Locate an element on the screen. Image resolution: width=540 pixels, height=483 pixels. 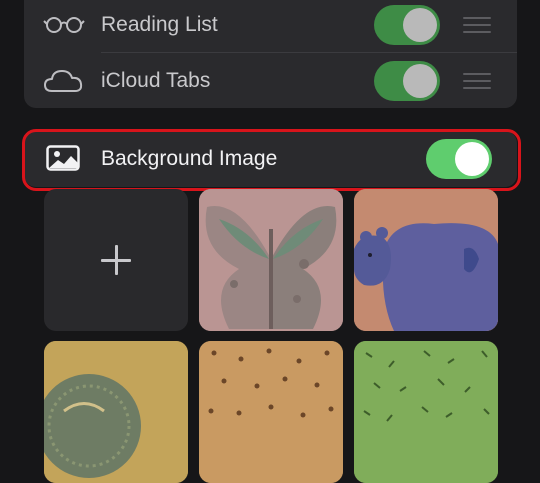
plus-icon is located at coordinates (116, 260).